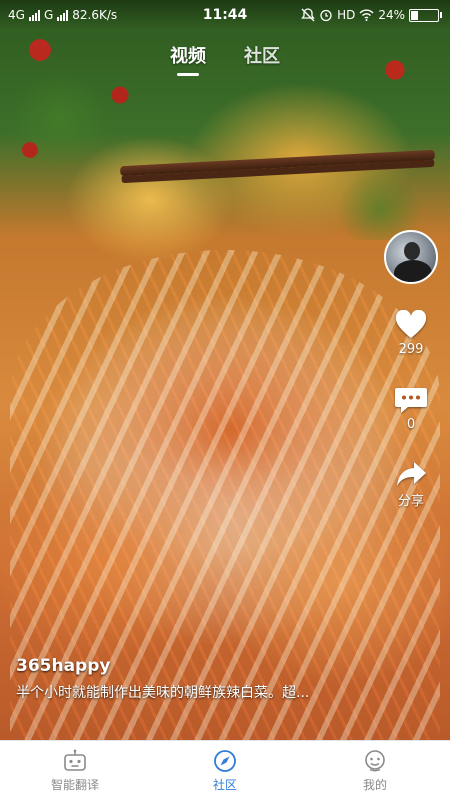 The height and width of the screenshot is (800, 450). Describe the element at coordinates (48, 15) in the screenshot. I see `network-type-2: G` at that location.